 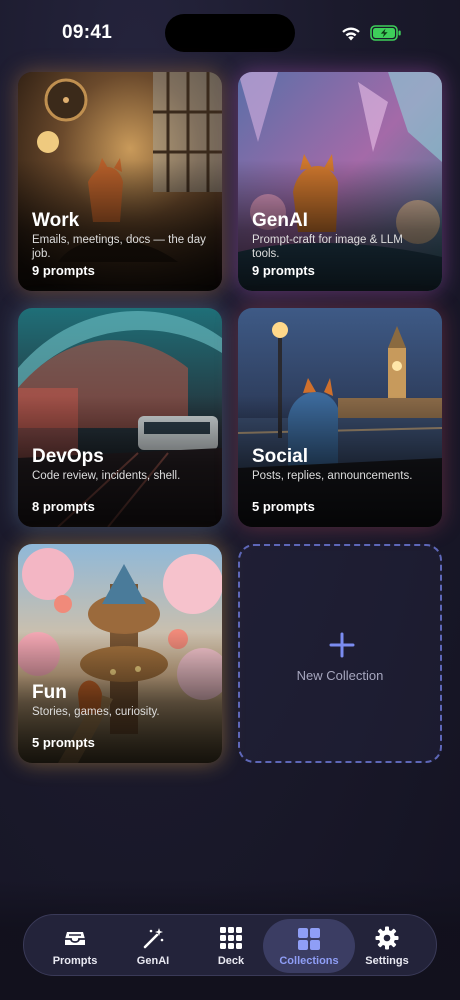 What do you see at coordinates (327, 247) in the screenshot?
I see `collection-description: Prompt-craft for image & LLM tools.` at bounding box center [327, 247].